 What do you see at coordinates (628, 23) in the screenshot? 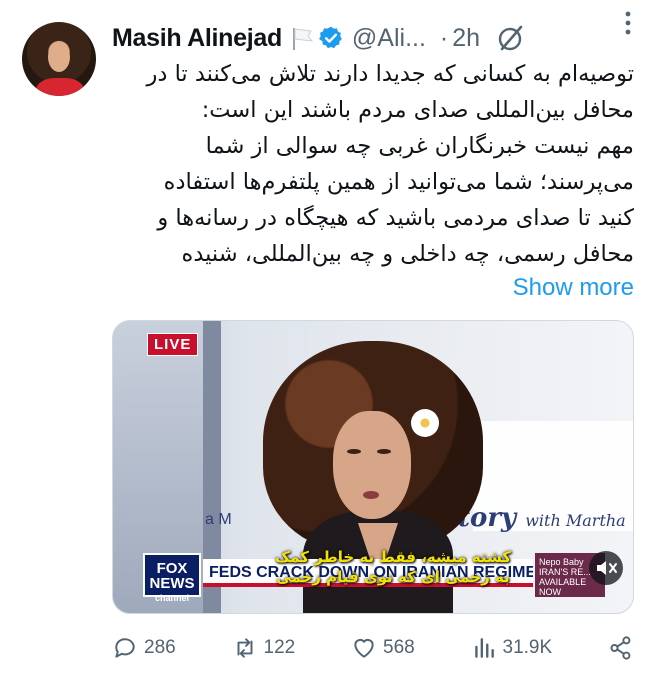
I see `more-options-icon` at bounding box center [628, 23].